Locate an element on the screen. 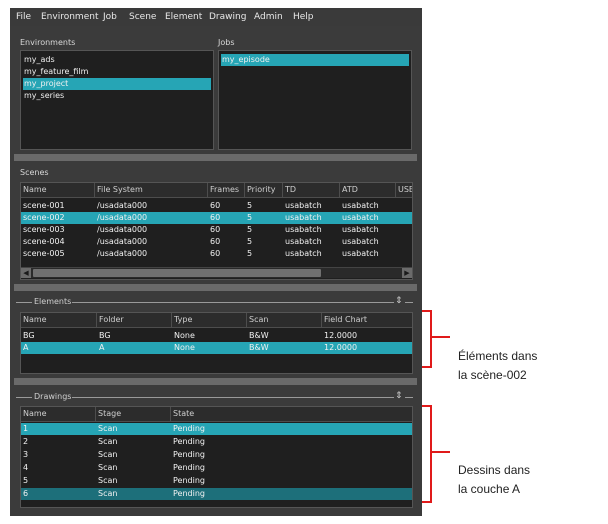 Image resolution: width=608 pixels, height=524 pixels. drawings-annotation: Dessins dans la couche A is located at coordinates (494, 480).